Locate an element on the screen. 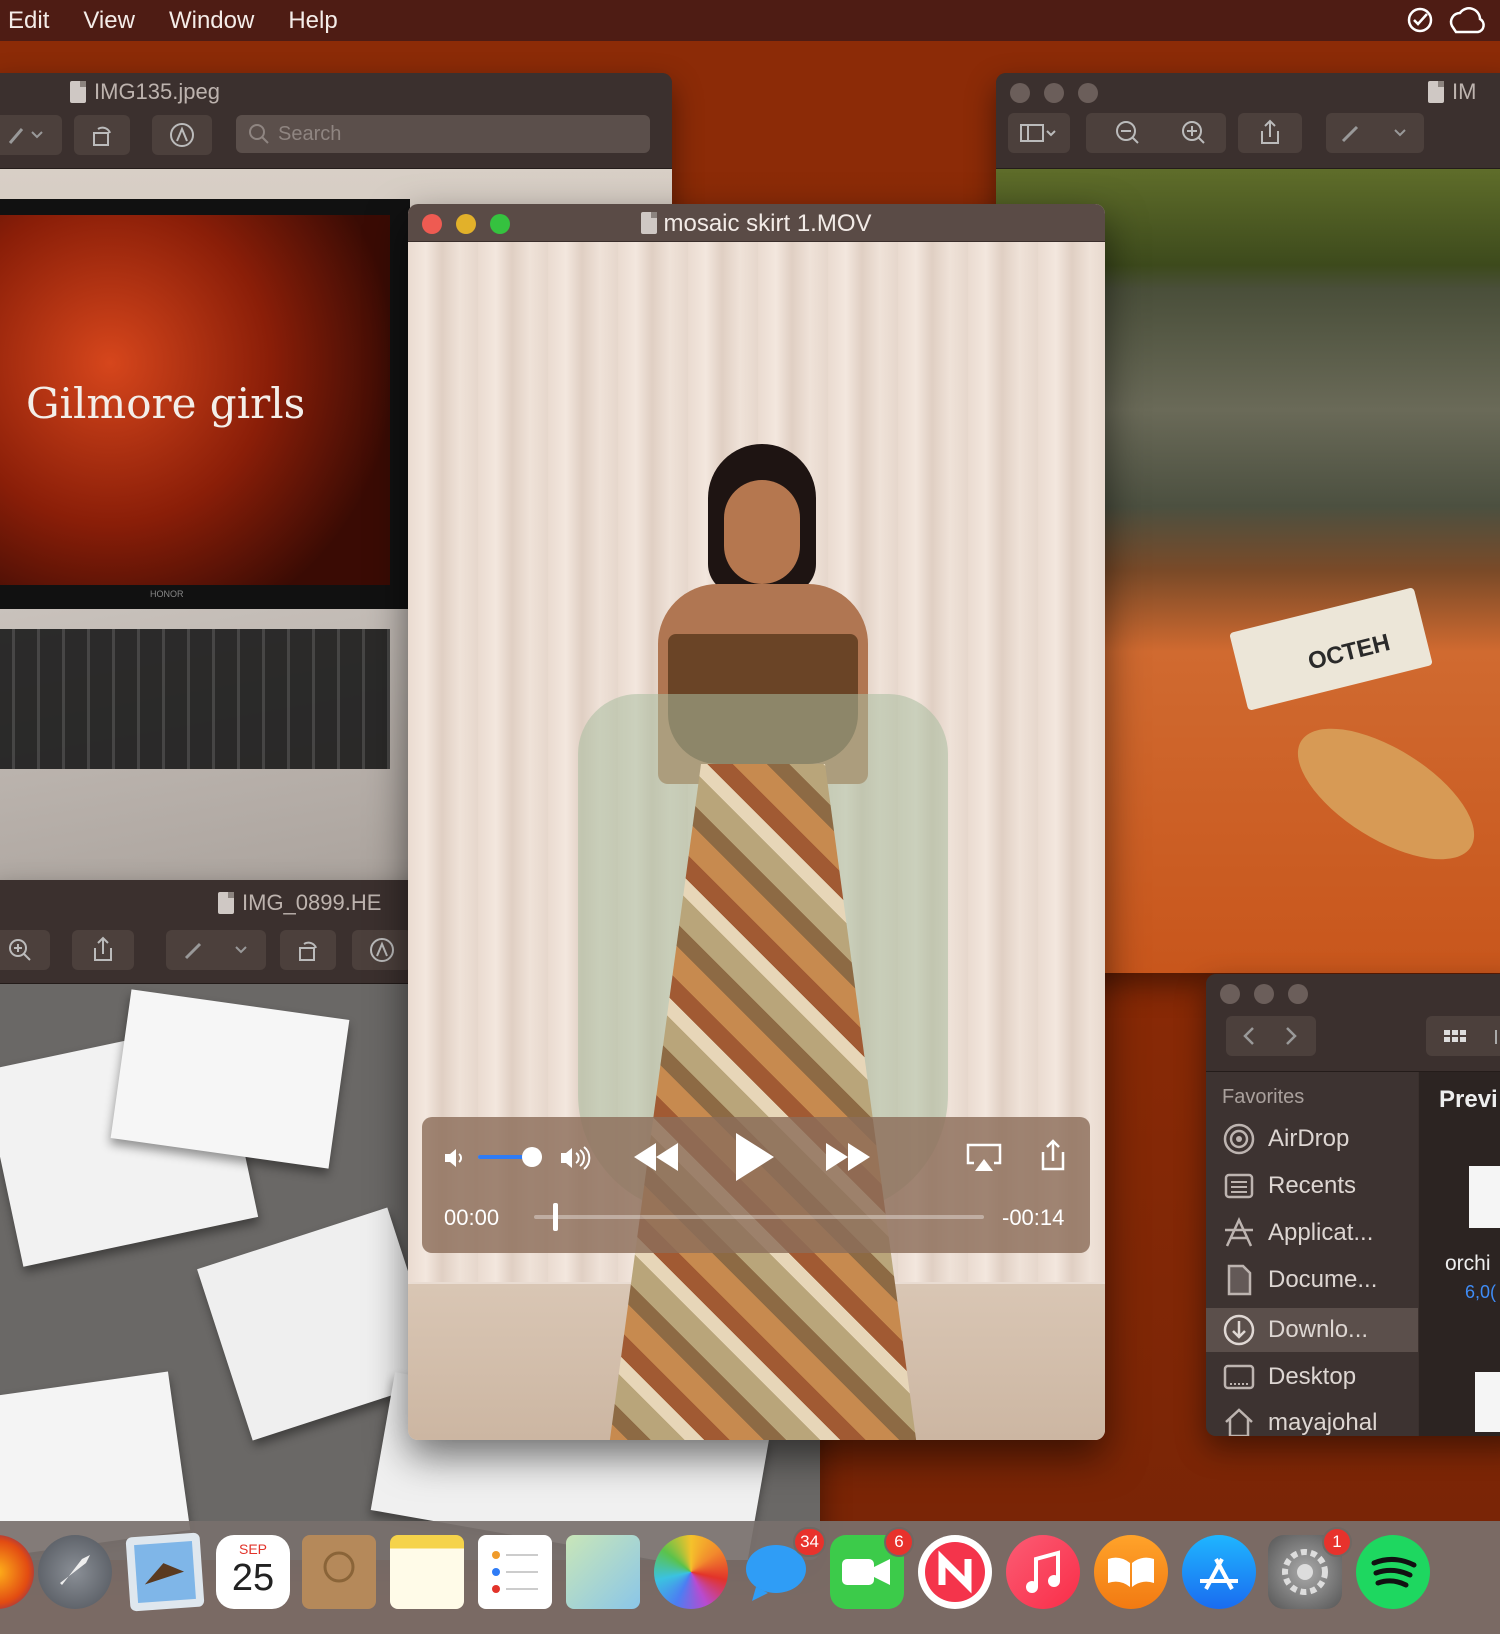 The height and width of the screenshot is (1634, 1500). dock-notes-icon is located at coordinates (427, 1572).